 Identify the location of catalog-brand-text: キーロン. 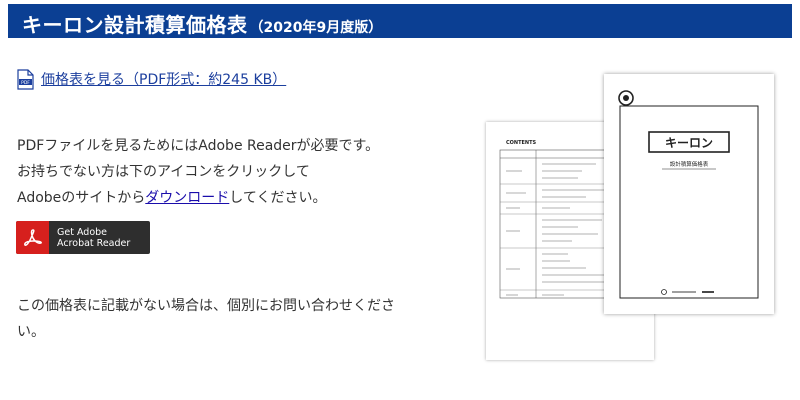
(689, 143).